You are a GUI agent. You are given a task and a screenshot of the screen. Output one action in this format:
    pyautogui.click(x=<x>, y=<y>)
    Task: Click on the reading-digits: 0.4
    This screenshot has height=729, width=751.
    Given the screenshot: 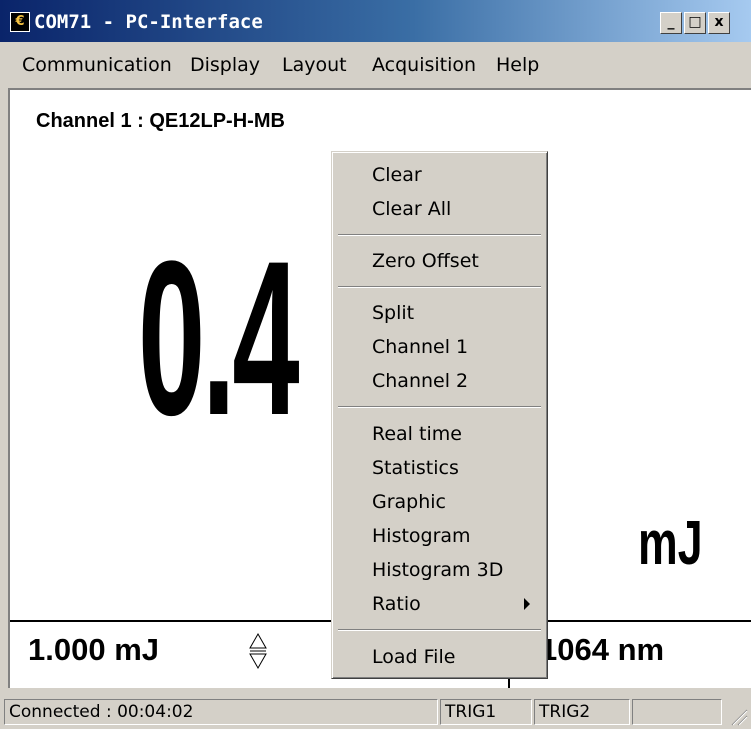 What is the action you would take?
    pyautogui.click(x=219, y=338)
    